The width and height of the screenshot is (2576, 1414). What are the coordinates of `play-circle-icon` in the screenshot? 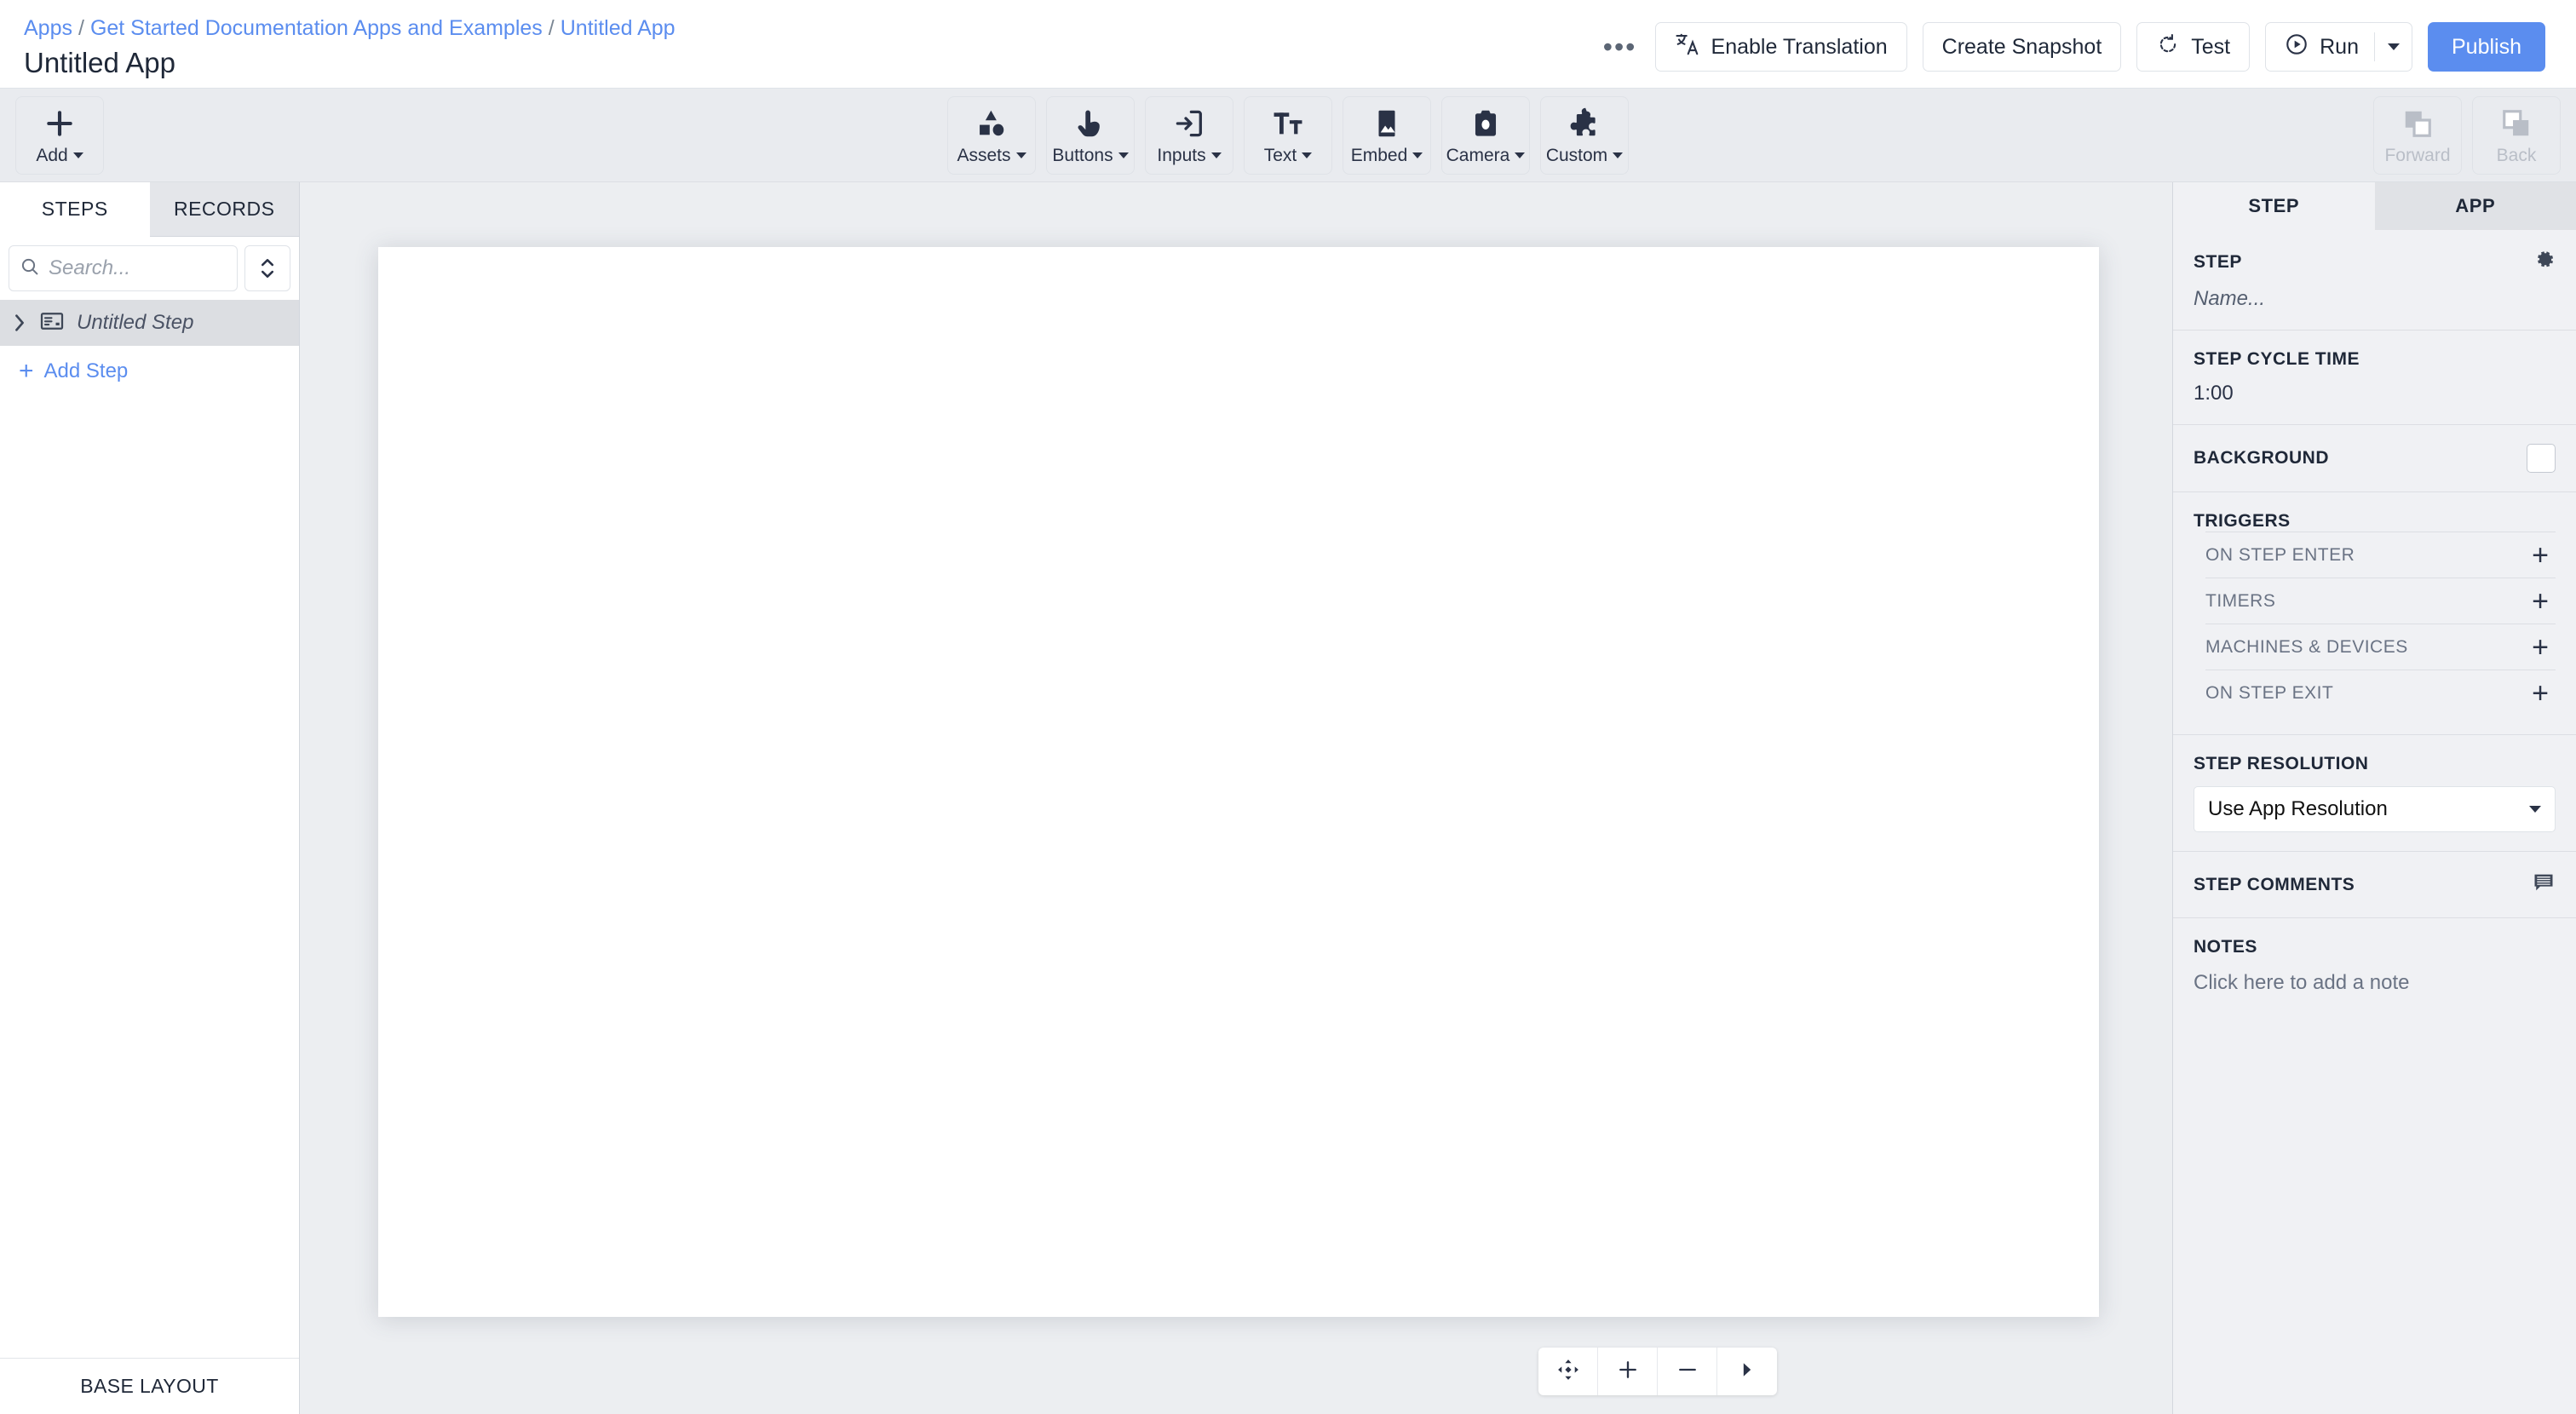 It's located at (2297, 47).